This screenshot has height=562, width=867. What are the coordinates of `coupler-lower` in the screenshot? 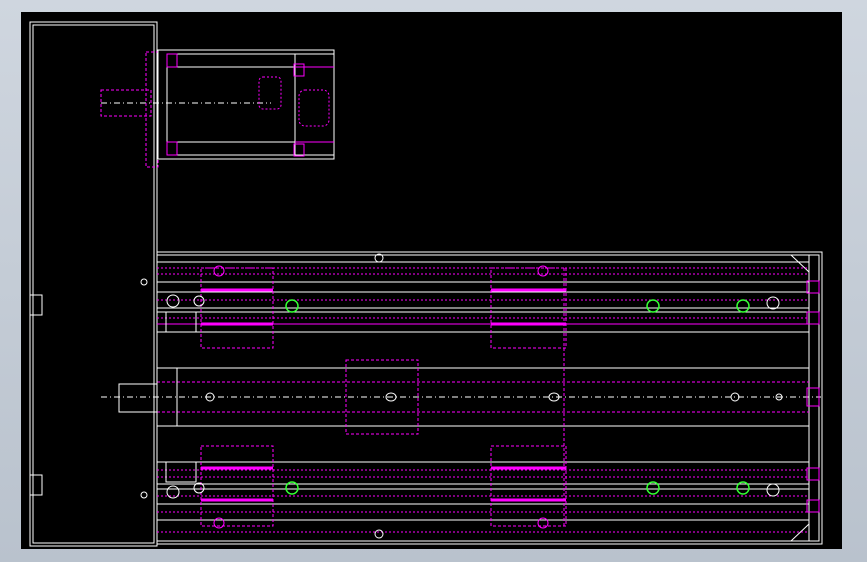 It's located at (181, 472).